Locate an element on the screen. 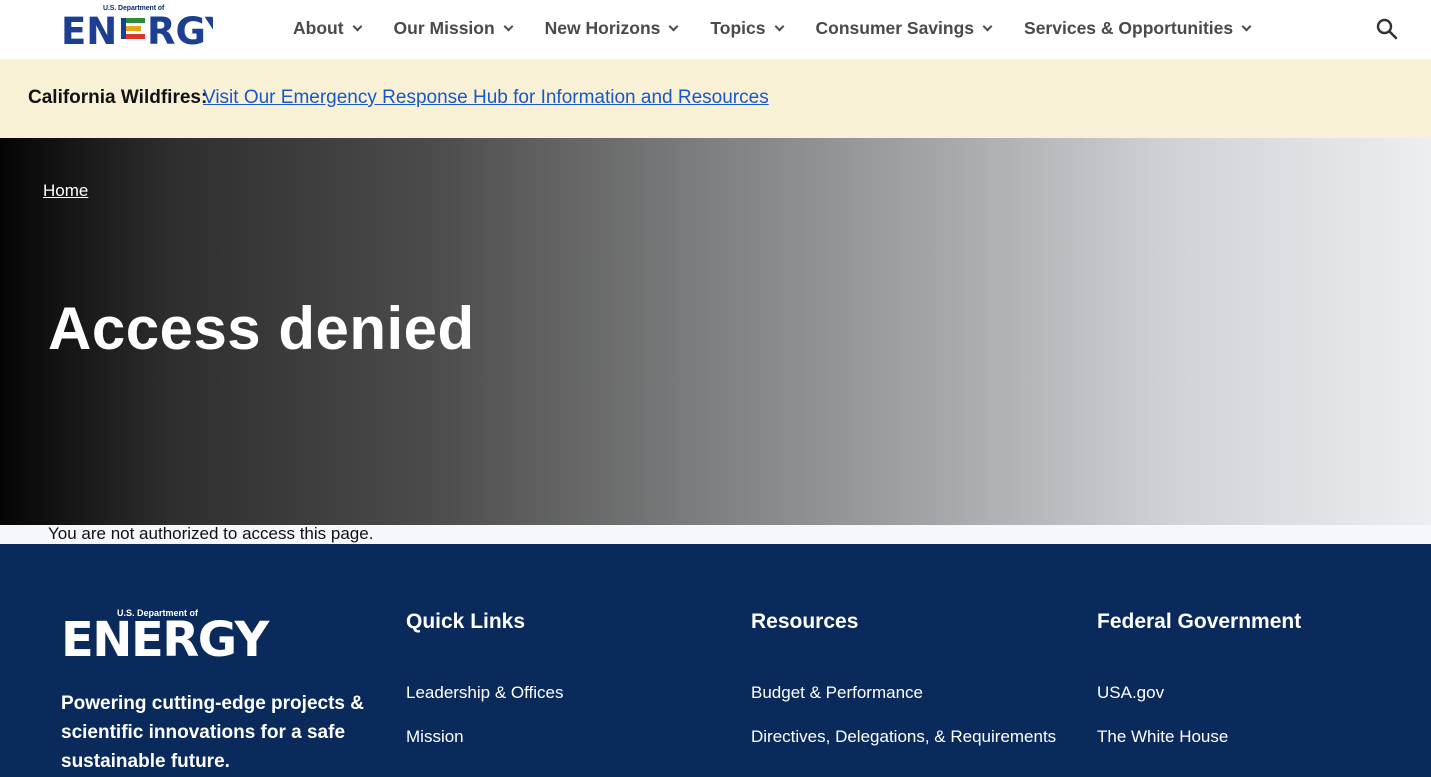 The width and height of the screenshot is (1431, 777). doe-logo: U.S. Department of EN RGY is located at coordinates (137, 26).